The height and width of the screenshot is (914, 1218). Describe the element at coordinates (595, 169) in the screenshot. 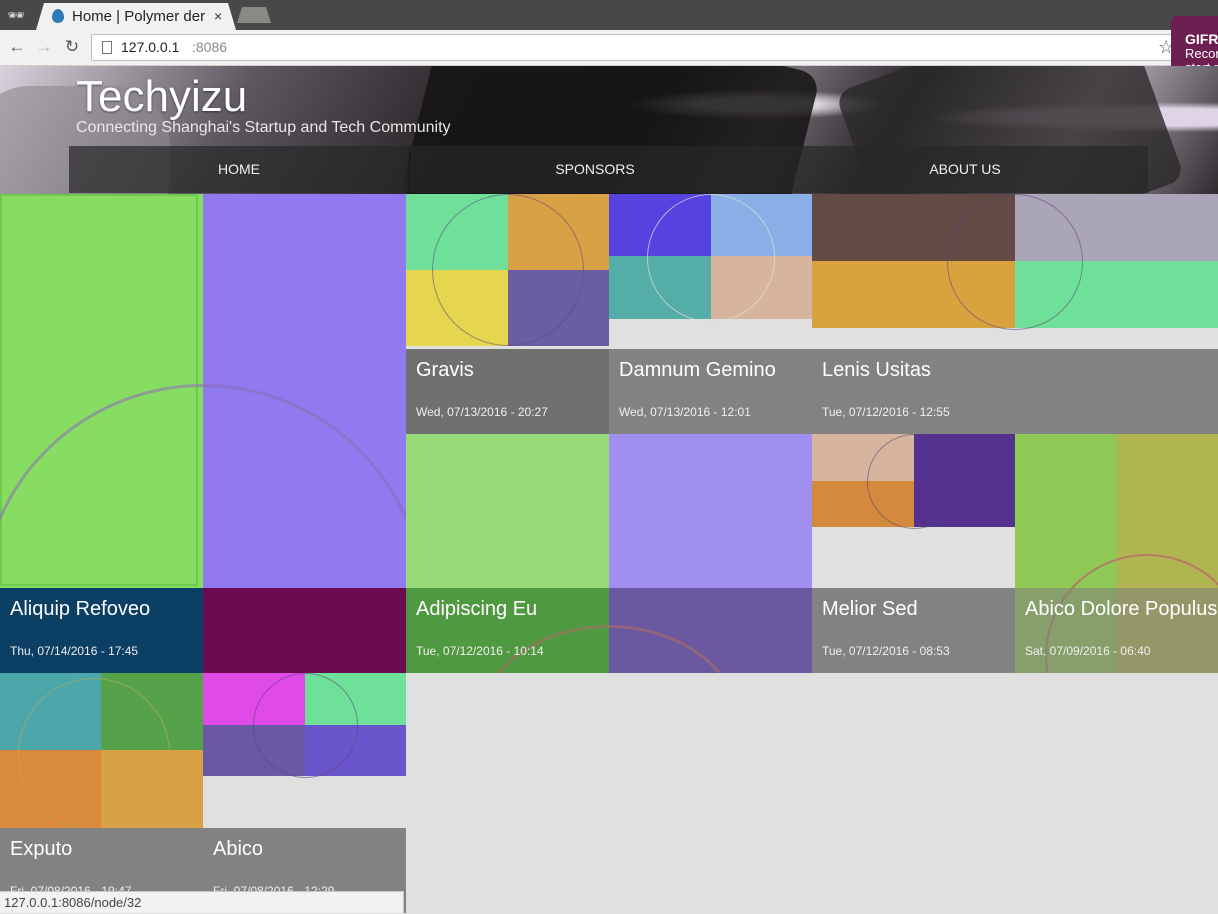

I see `nav-sponsors: SPONSORS` at that location.